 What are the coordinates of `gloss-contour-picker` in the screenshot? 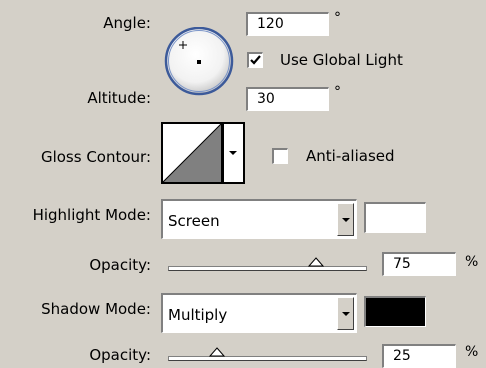 It's located at (203, 154).